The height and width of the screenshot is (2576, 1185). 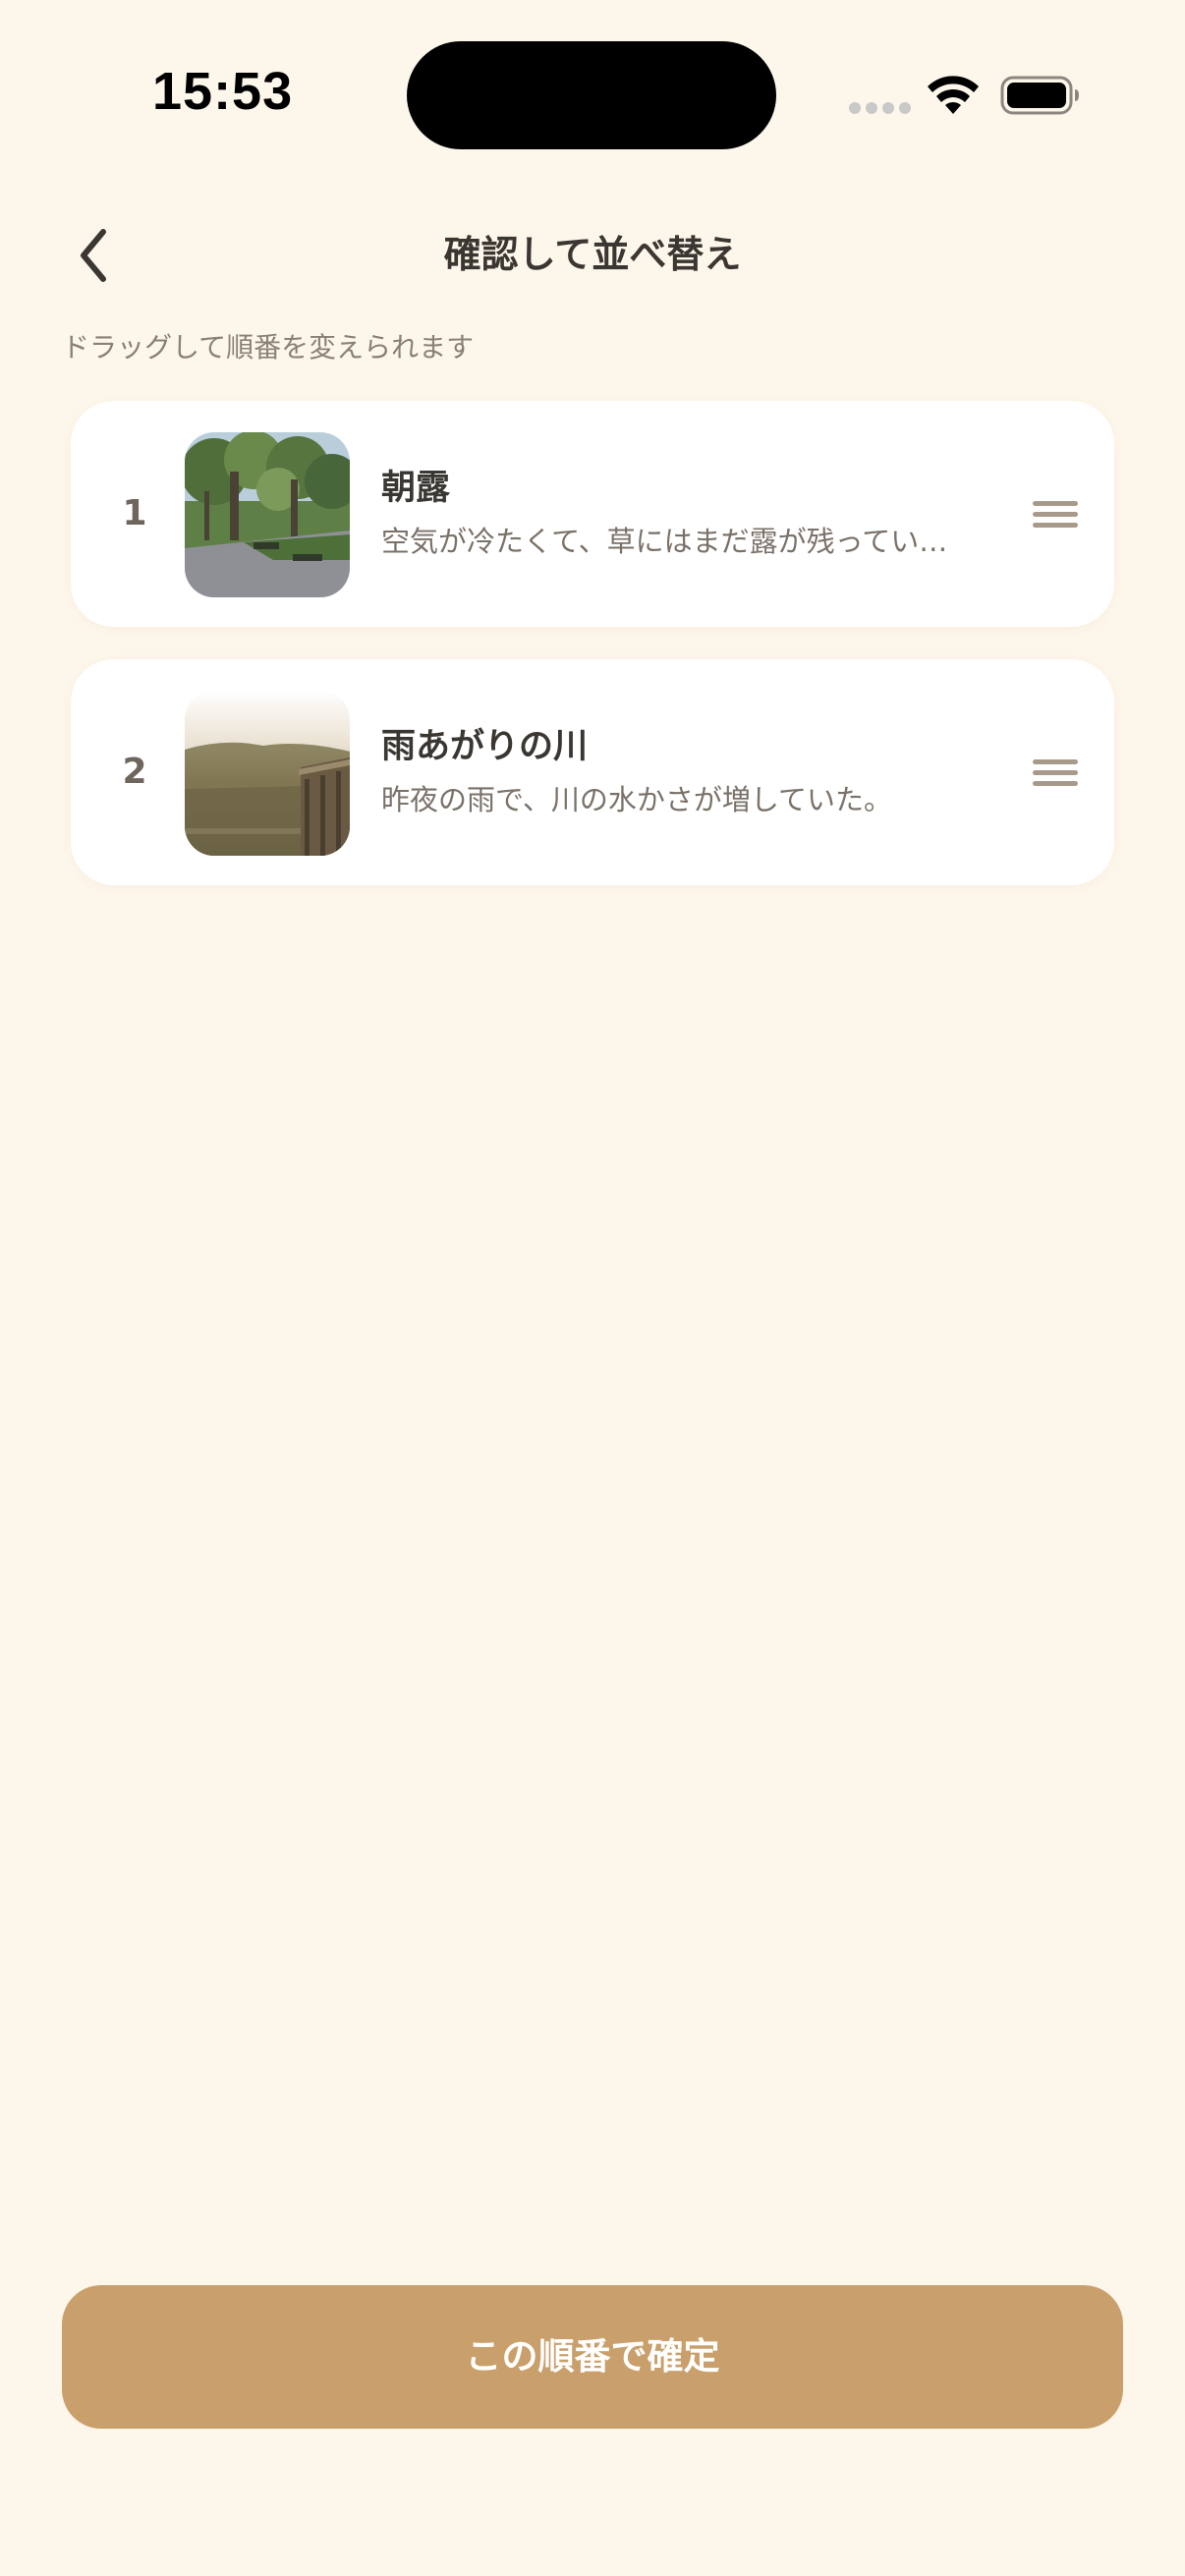 I want to click on status-time: 15:53, so click(x=223, y=91).